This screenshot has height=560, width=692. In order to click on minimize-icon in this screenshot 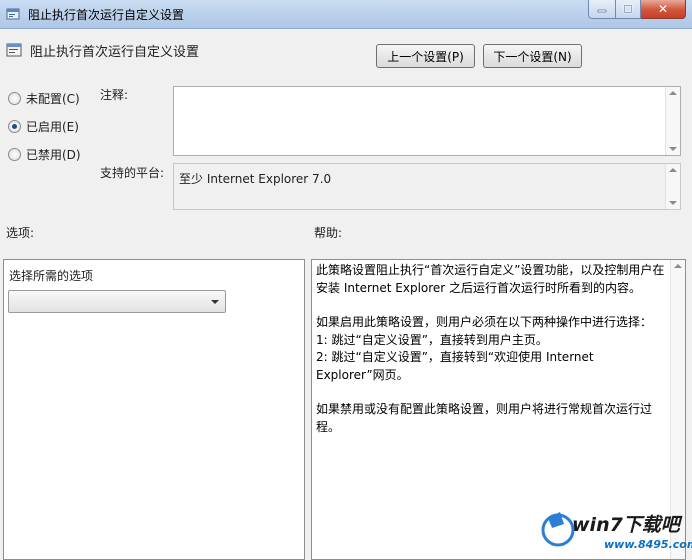, I will do `click(602, 11)`.